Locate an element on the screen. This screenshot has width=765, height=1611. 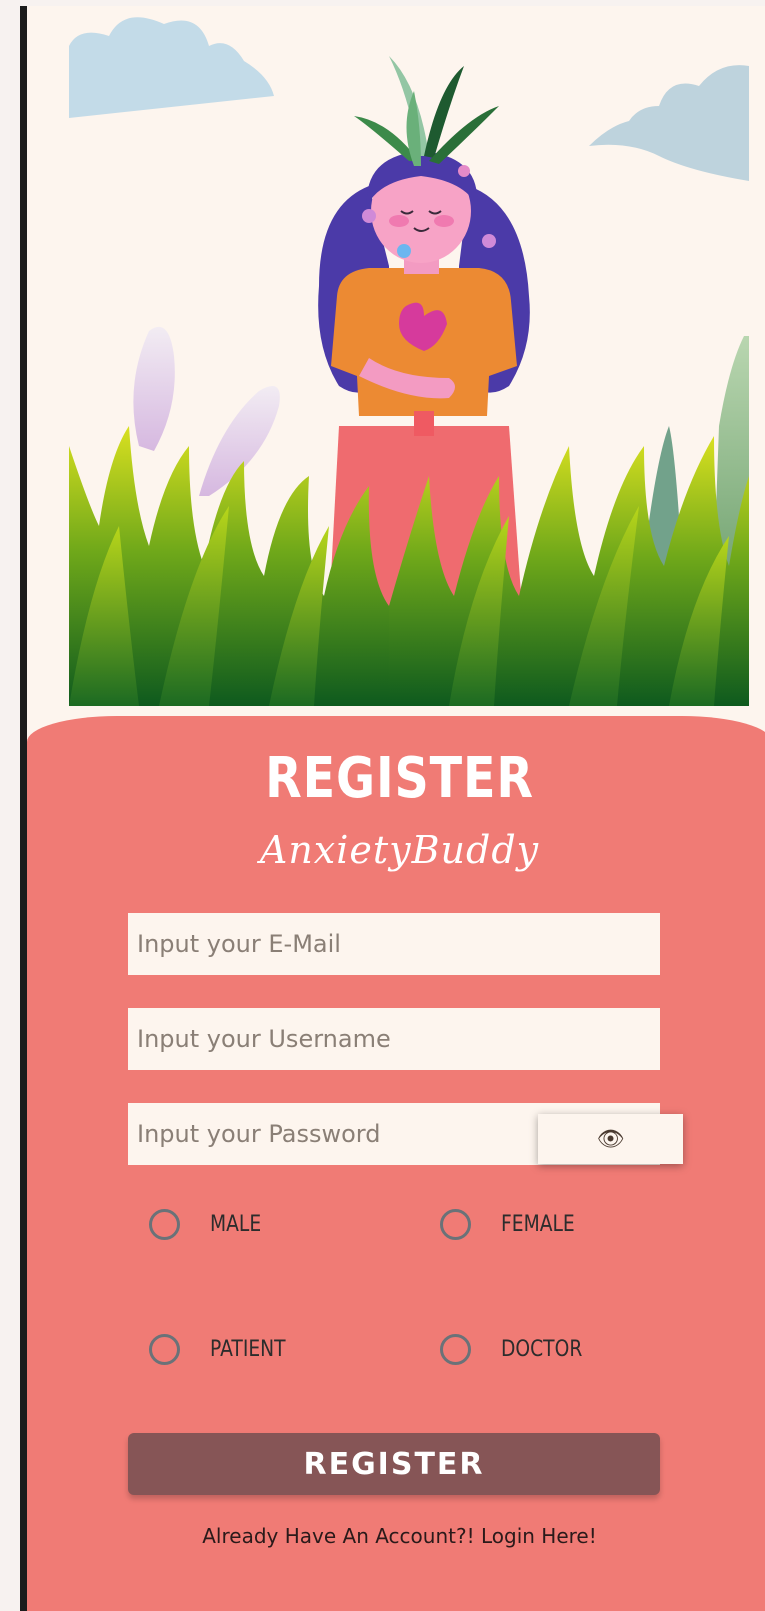
show-password-button: 👁 is located at coordinates (610, 1139).